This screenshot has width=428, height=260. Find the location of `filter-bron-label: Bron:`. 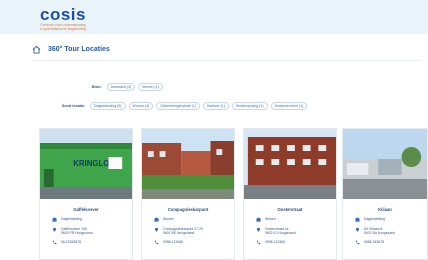

filter-bron-label: Bron: is located at coordinates (97, 87).